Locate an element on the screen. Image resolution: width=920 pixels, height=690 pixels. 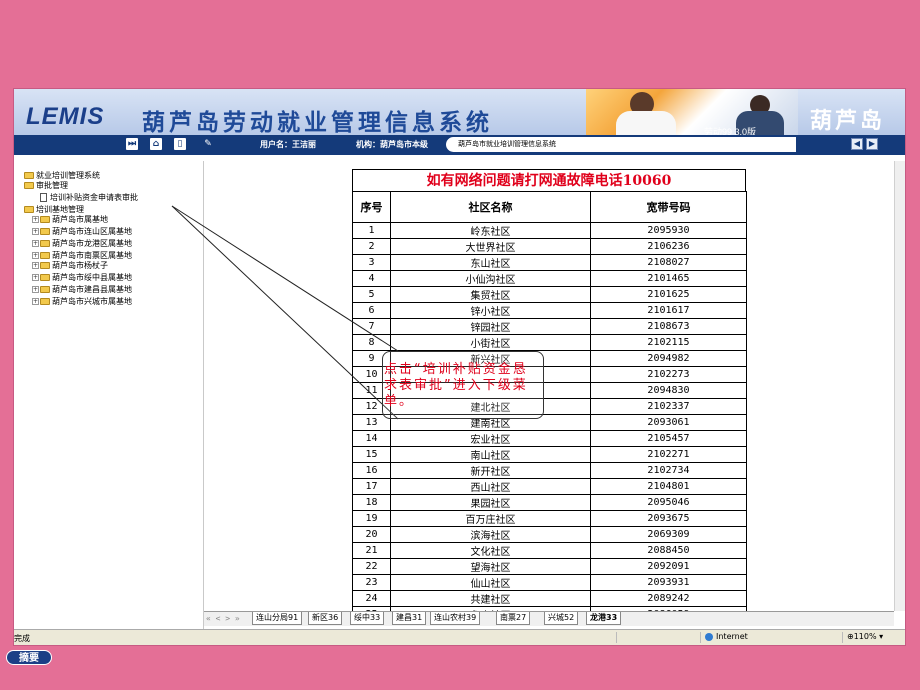
sheet-banner: 如有网络问题请打网通故障电话10060 is located at coordinates (549, 180).